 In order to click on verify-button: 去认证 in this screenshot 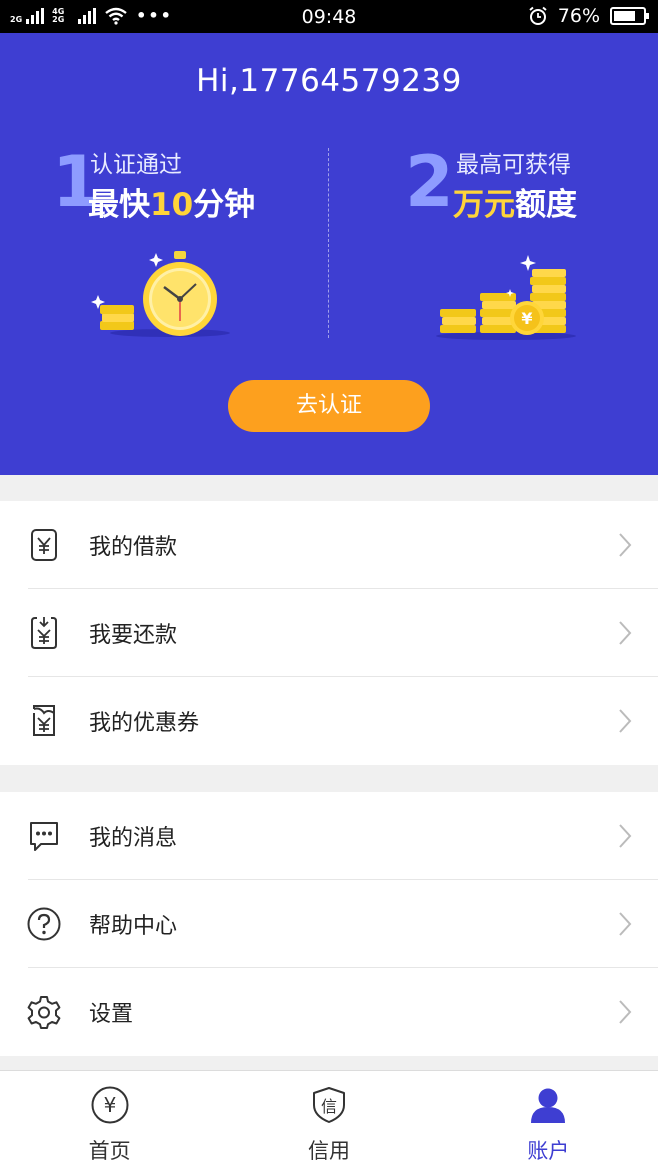, I will do `click(329, 406)`.